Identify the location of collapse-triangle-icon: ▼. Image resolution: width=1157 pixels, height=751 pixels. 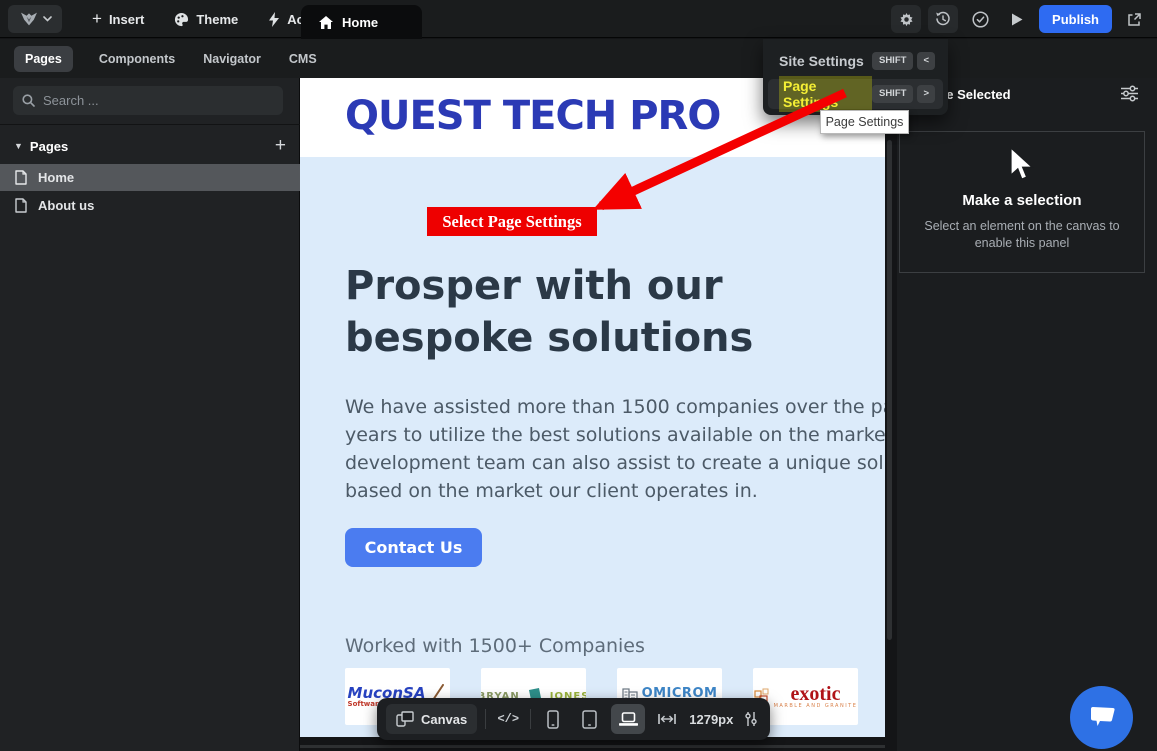
(18, 146).